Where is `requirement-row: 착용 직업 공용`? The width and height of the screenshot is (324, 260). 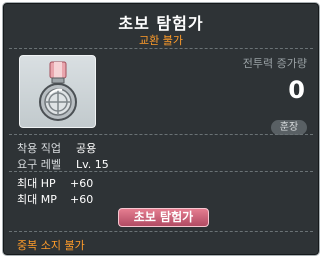 requirement-row: 착용 직업 공용 is located at coordinates (56, 148).